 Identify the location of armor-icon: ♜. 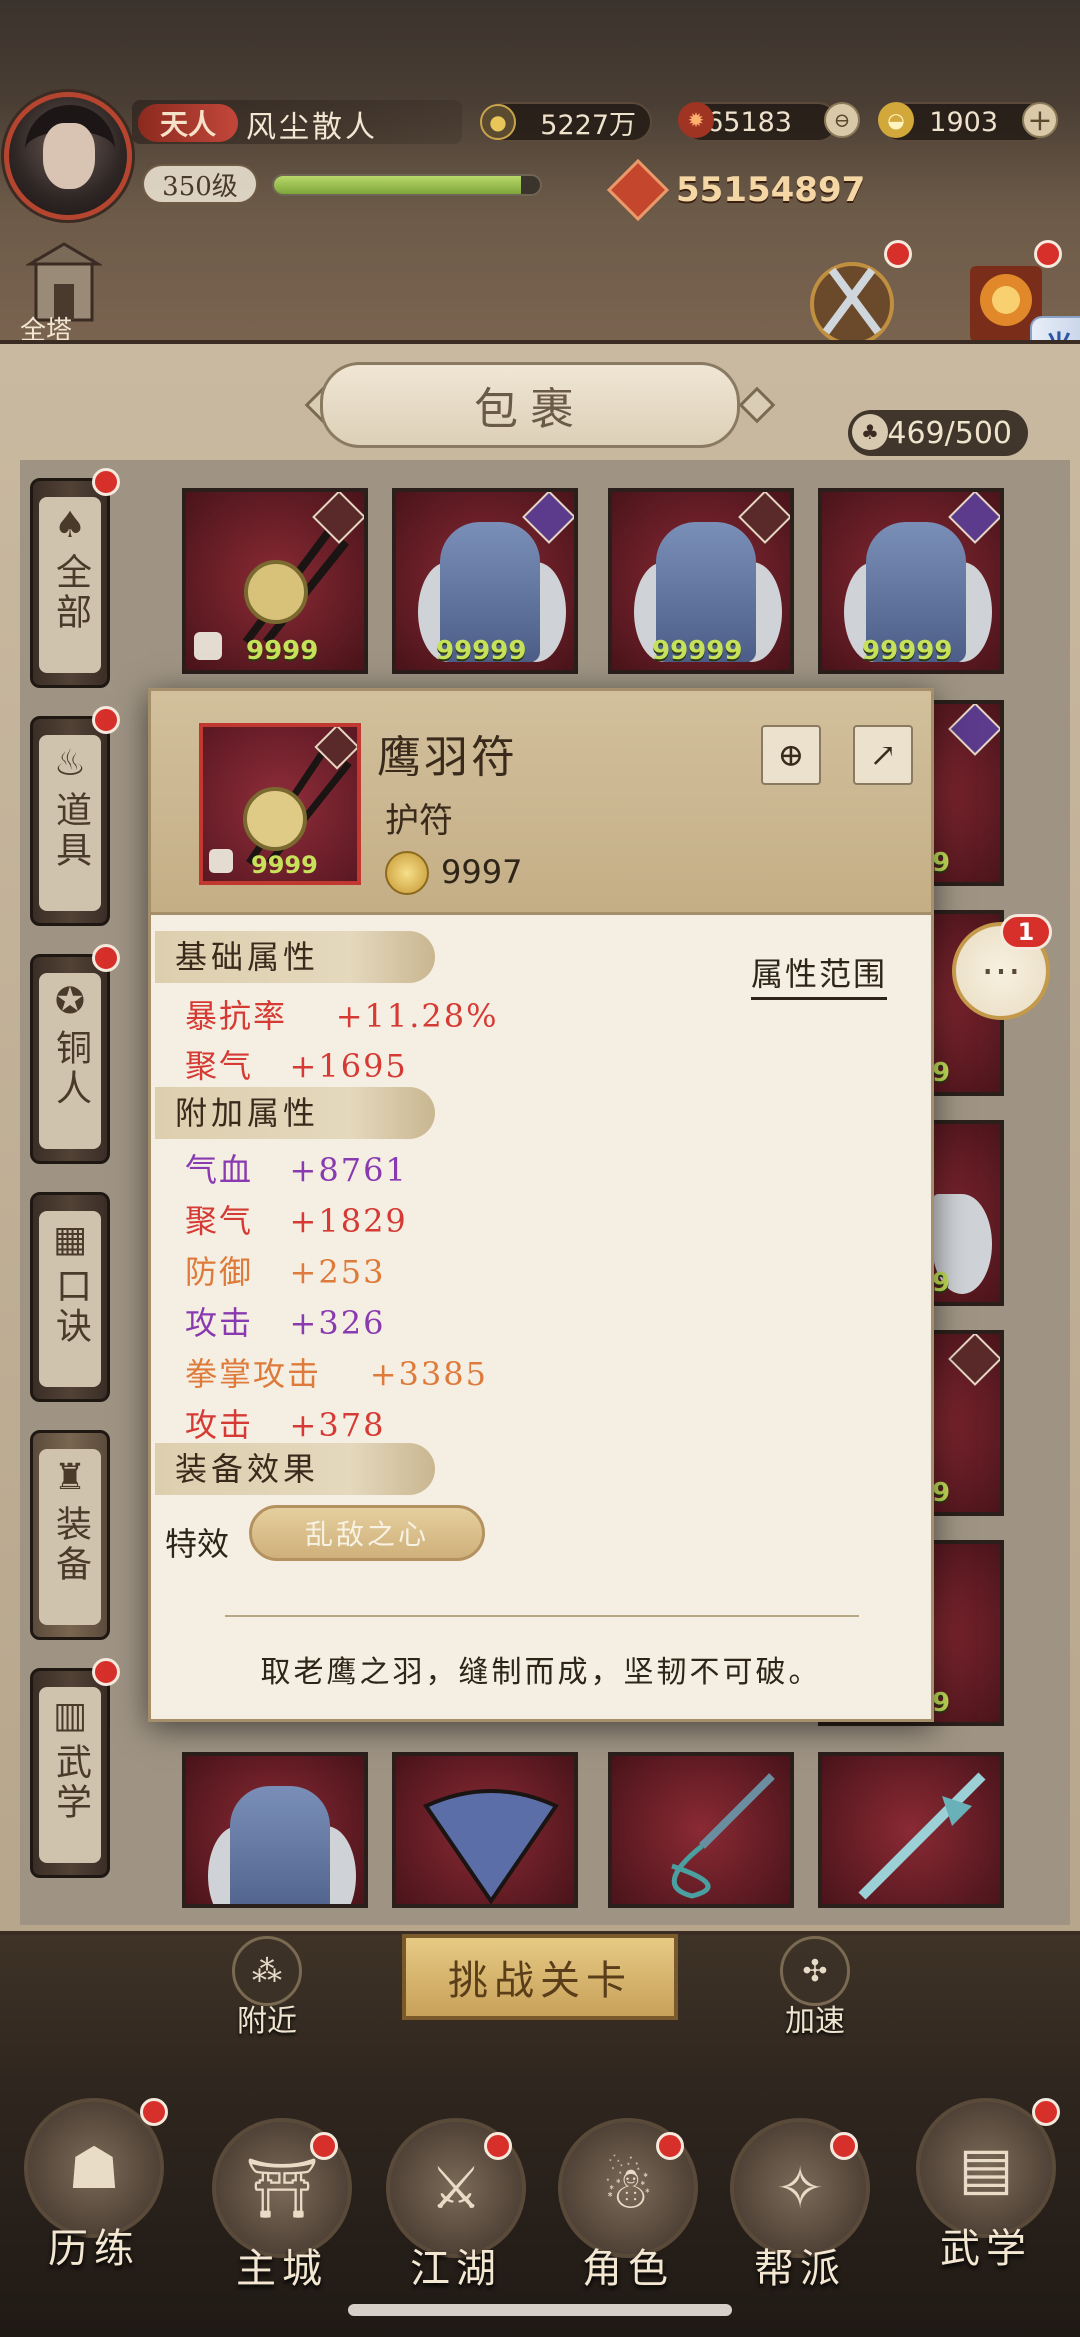
(70, 1477).